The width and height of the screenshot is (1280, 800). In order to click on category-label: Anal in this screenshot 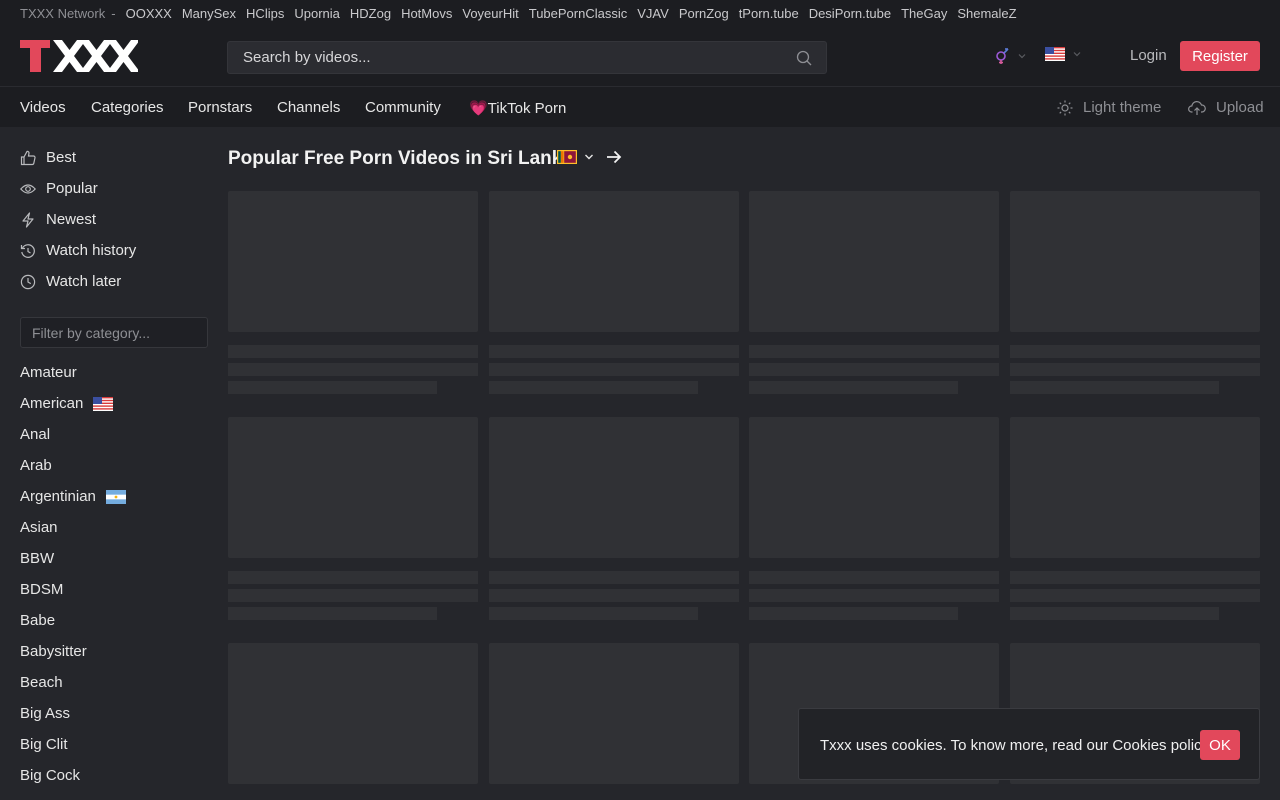, I will do `click(35, 434)`.